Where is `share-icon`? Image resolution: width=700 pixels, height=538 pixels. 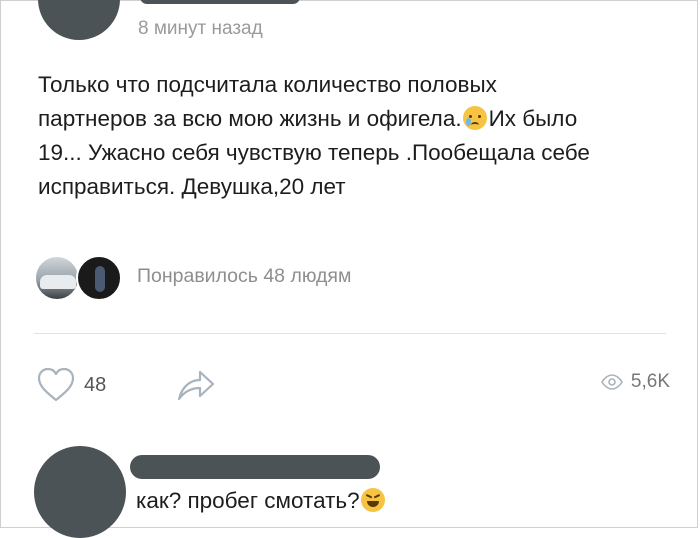
share-icon is located at coordinates (196, 385).